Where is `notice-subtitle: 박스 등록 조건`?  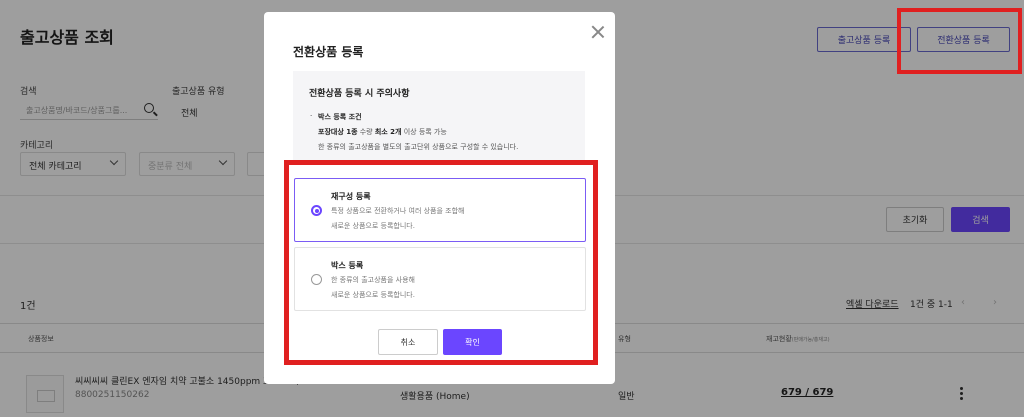 notice-subtitle: 박스 등록 조건 is located at coordinates (340, 117).